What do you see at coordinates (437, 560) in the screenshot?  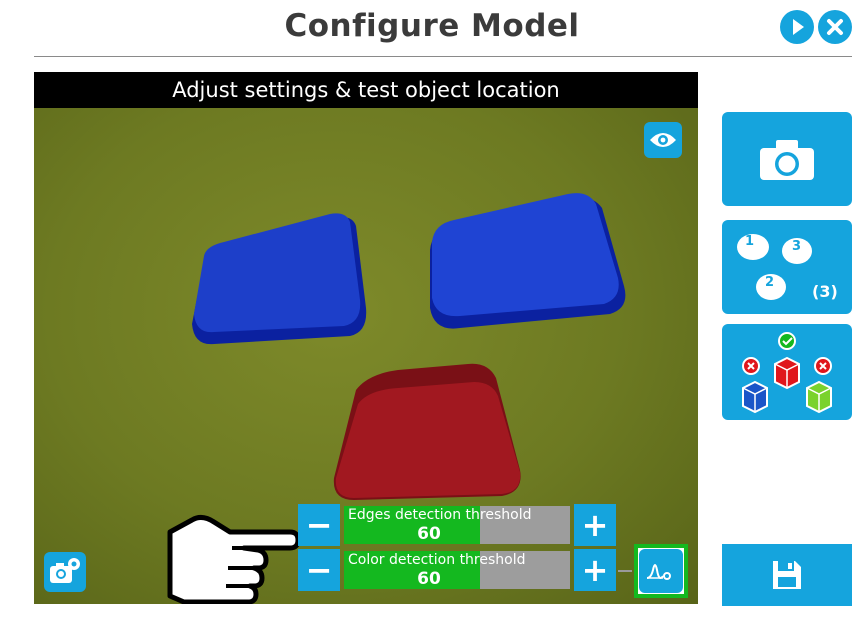 I see `color-threshold-label: Color detection threshold` at bounding box center [437, 560].